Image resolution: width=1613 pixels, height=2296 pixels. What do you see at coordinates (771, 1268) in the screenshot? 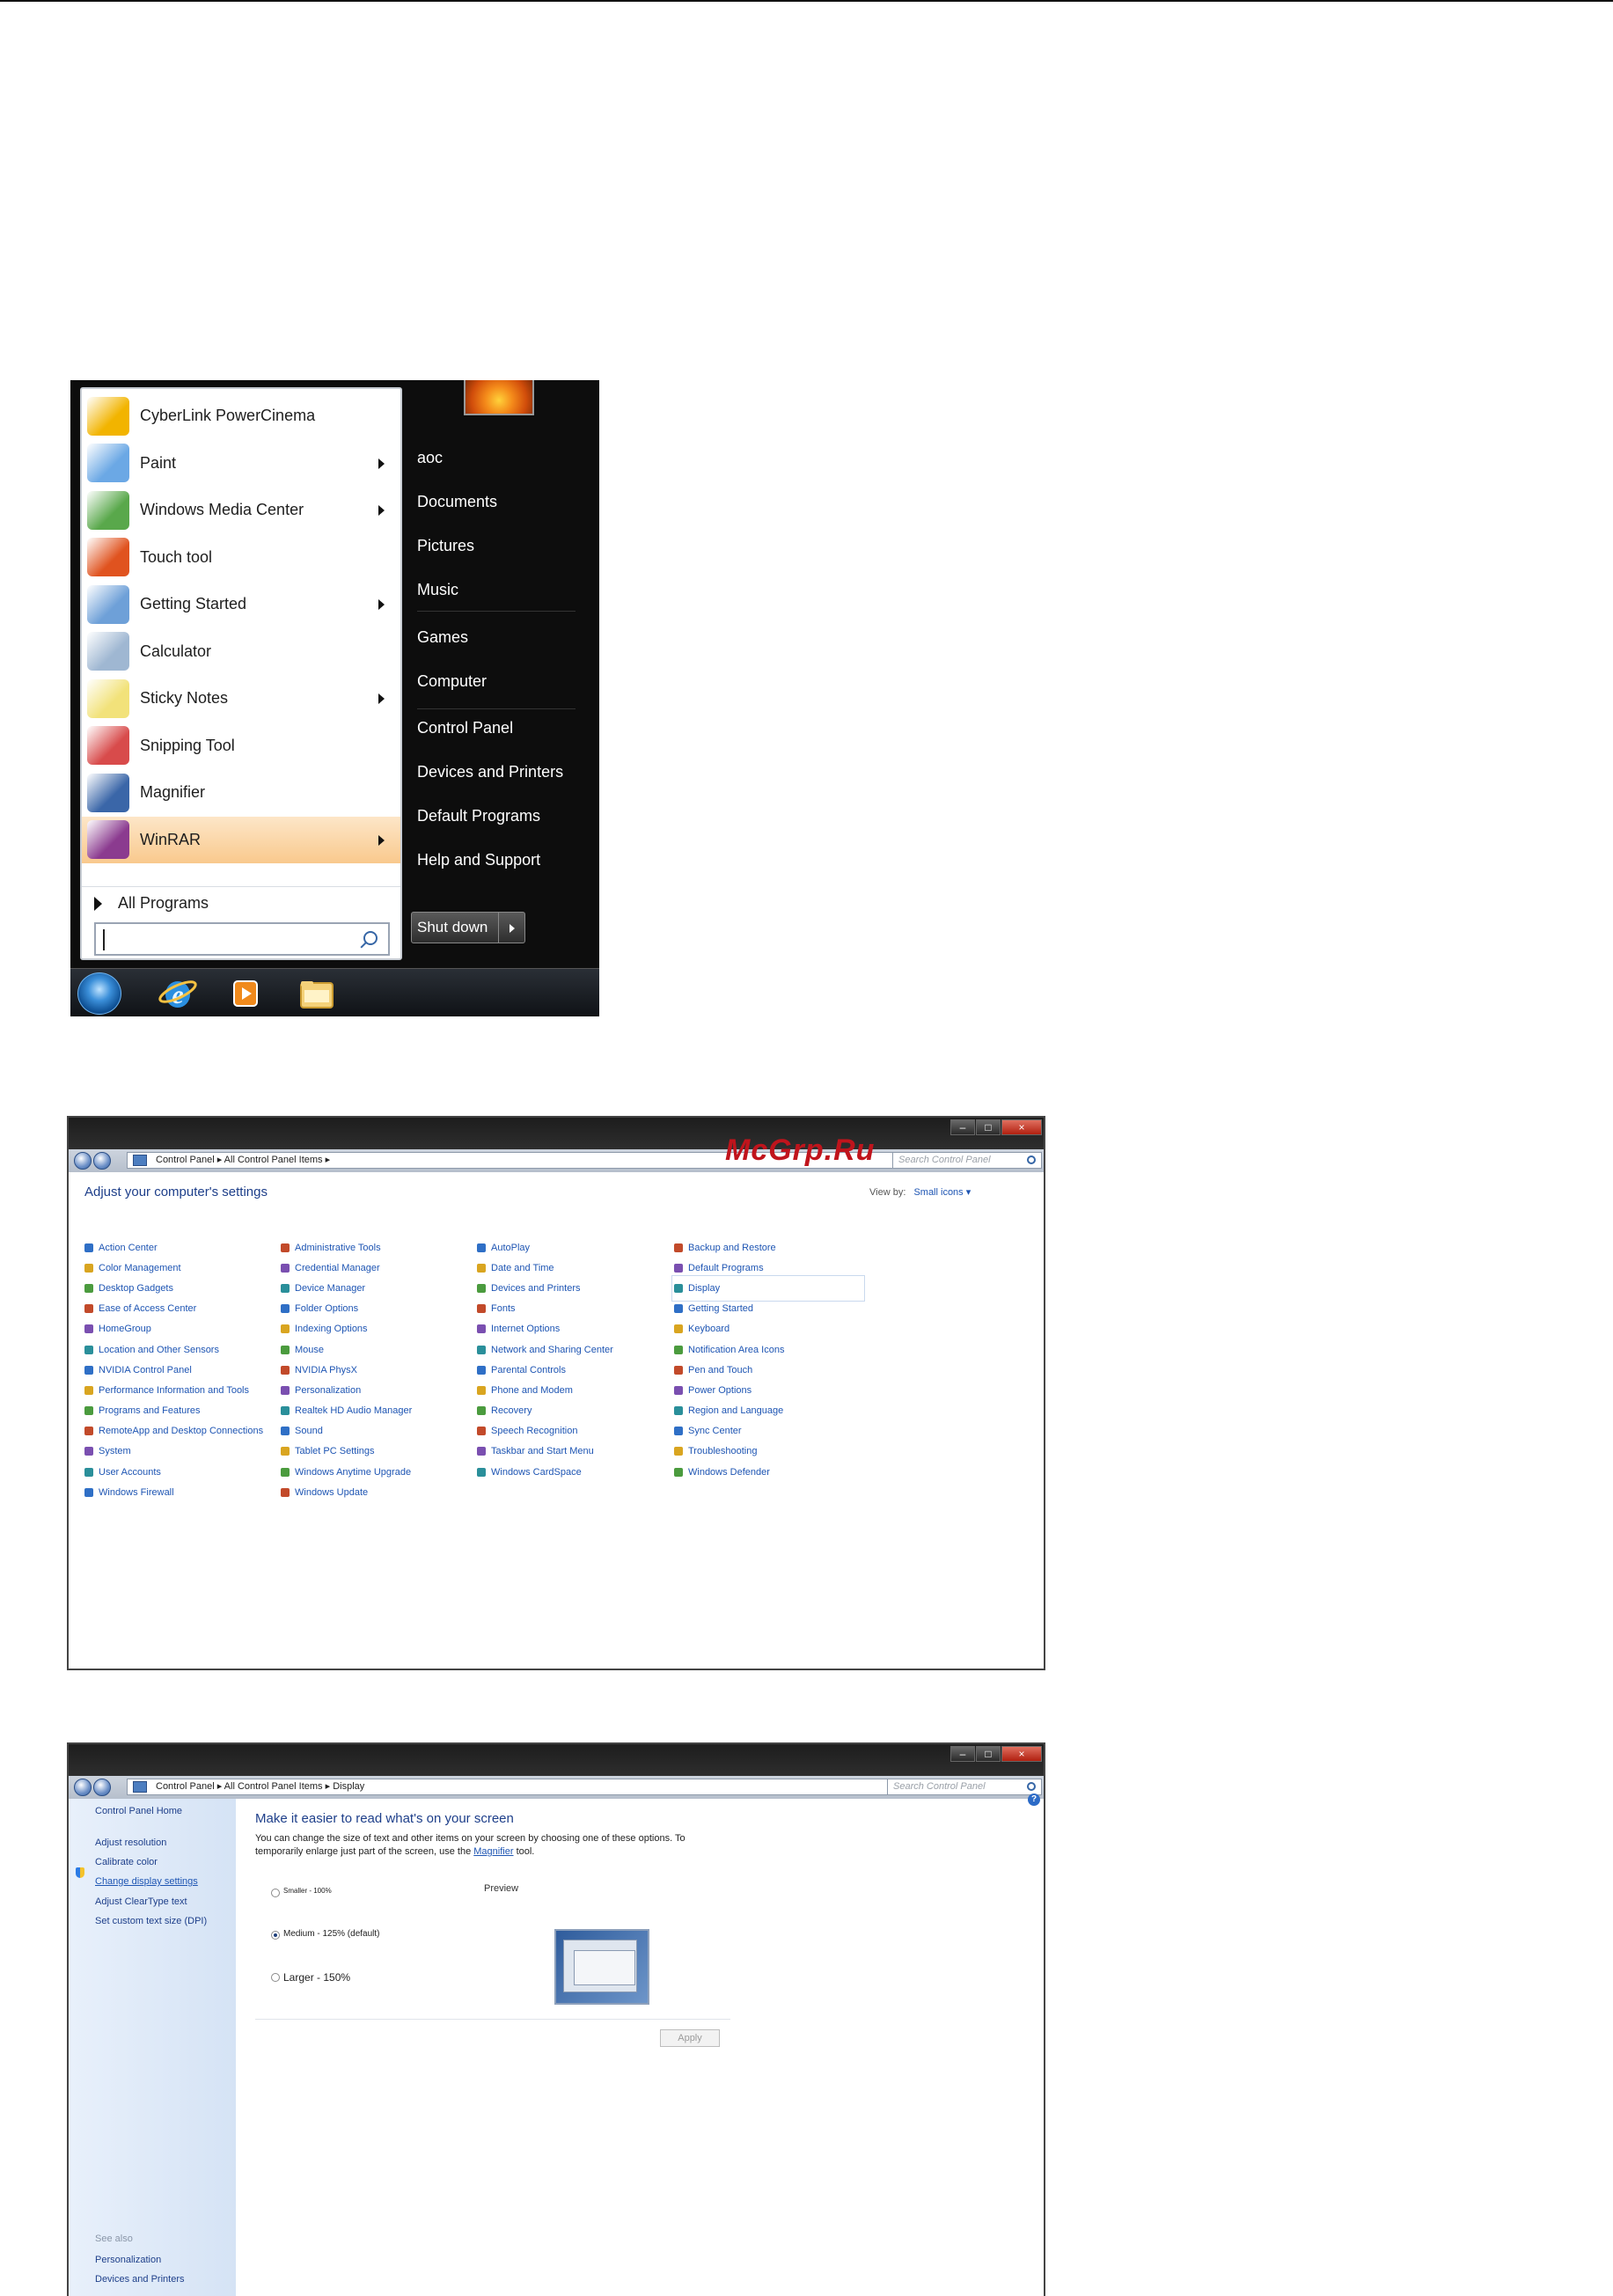
I see `control-panel-item: Default Programs` at bounding box center [771, 1268].